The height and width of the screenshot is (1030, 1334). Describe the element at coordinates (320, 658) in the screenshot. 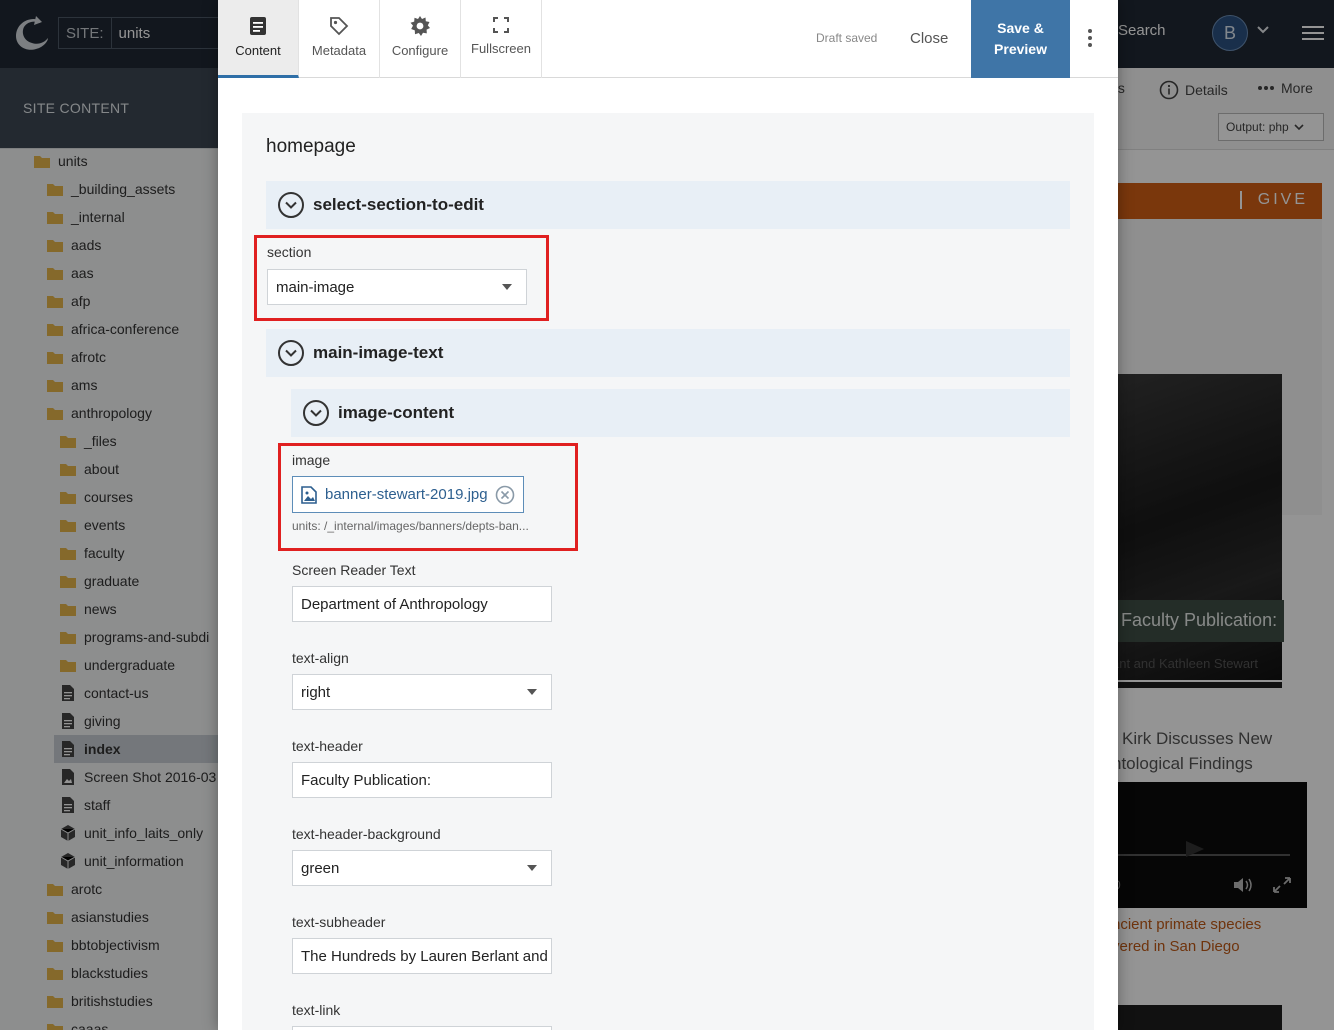

I see `text-align-label: text-align` at that location.